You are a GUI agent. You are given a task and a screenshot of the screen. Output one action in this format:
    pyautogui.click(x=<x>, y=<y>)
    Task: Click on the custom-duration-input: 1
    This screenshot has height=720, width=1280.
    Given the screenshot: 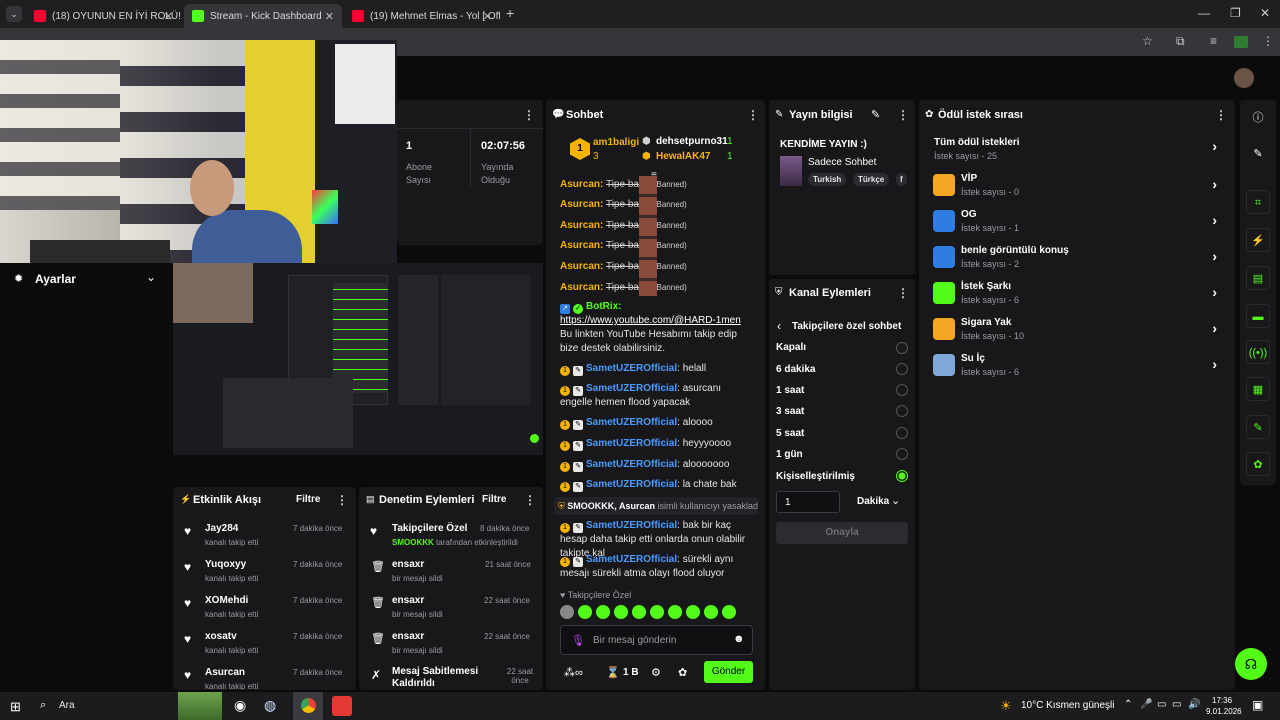 What is the action you would take?
    pyautogui.click(x=808, y=502)
    